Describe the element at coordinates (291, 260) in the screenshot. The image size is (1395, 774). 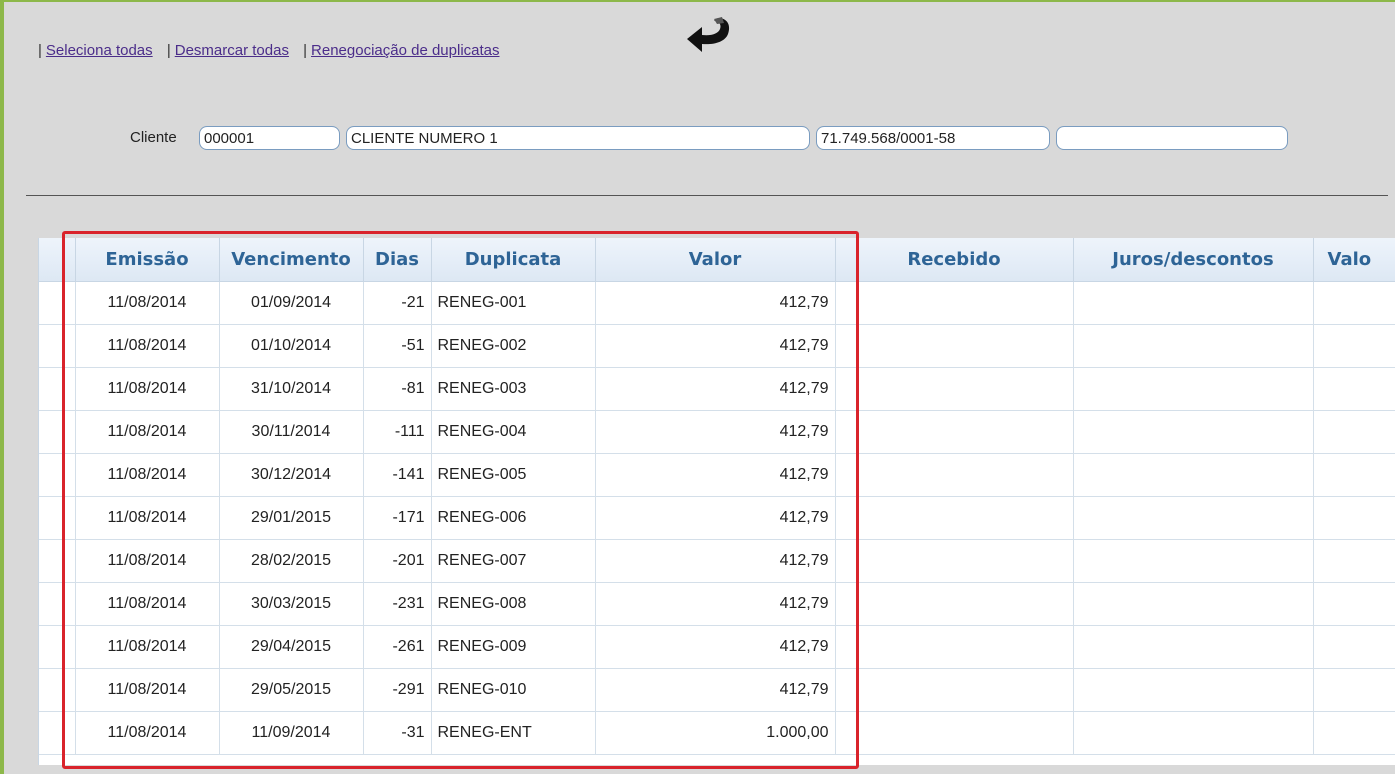
I see `header-vencimento: Vencimento` at that location.